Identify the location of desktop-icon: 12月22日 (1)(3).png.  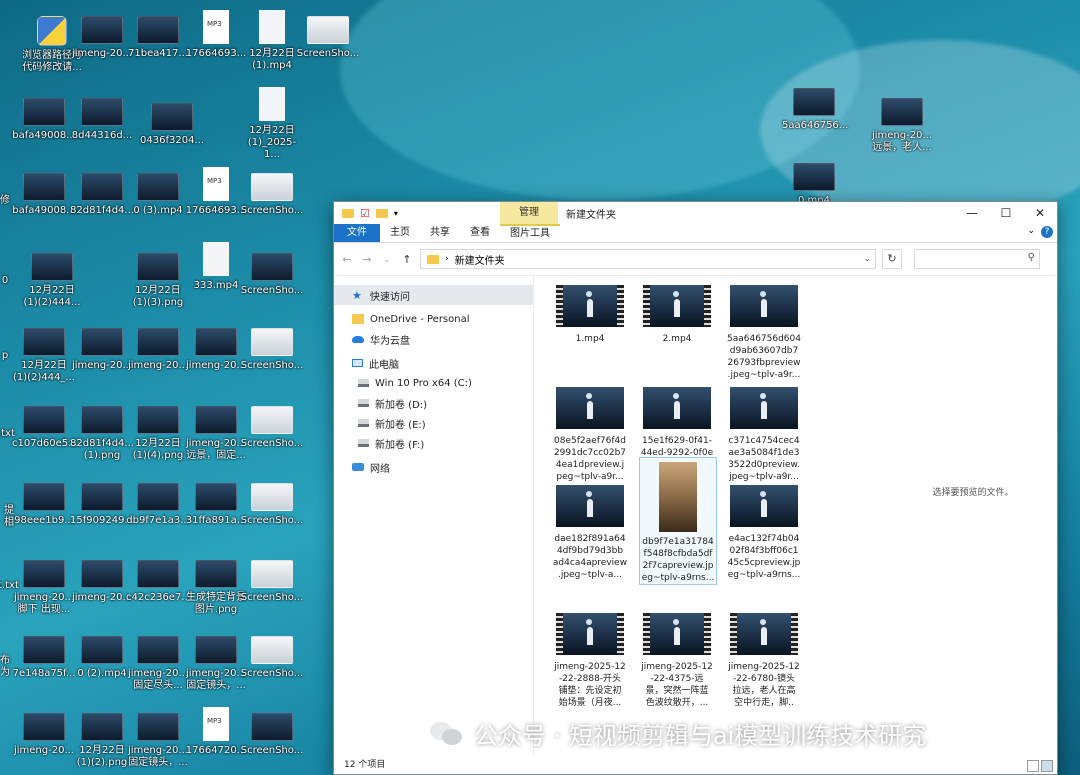
(158, 280).